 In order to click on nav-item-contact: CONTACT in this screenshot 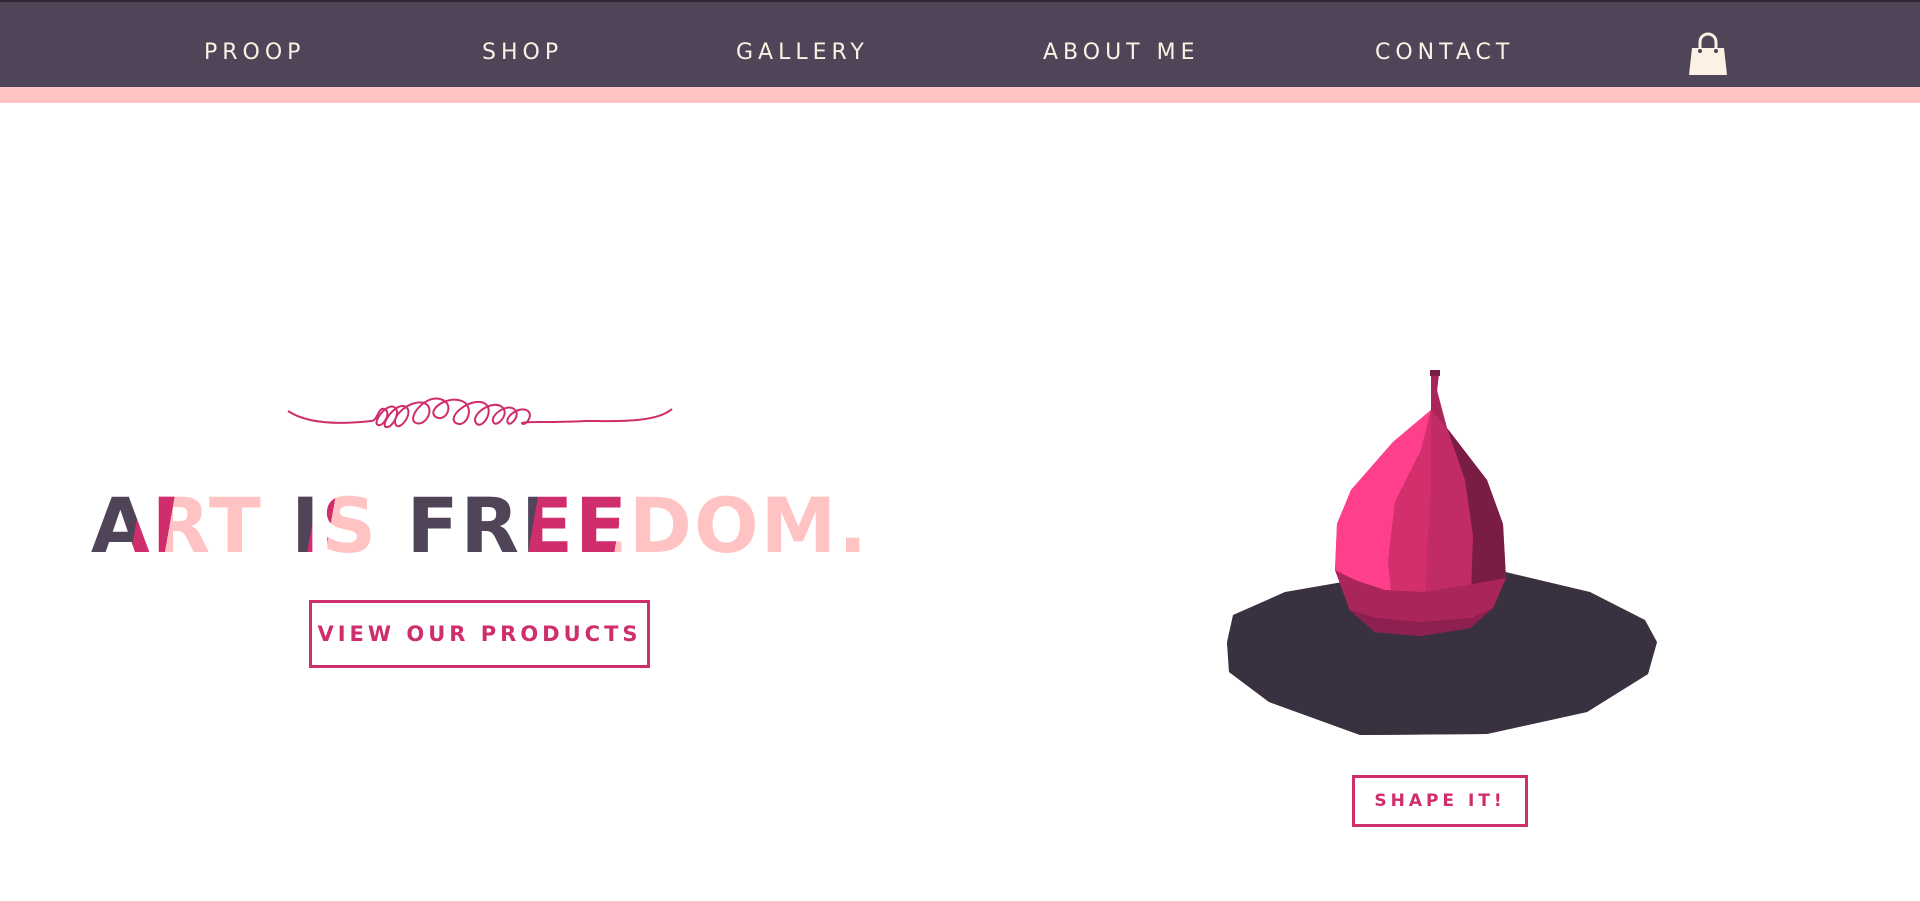, I will do `click(1444, 52)`.